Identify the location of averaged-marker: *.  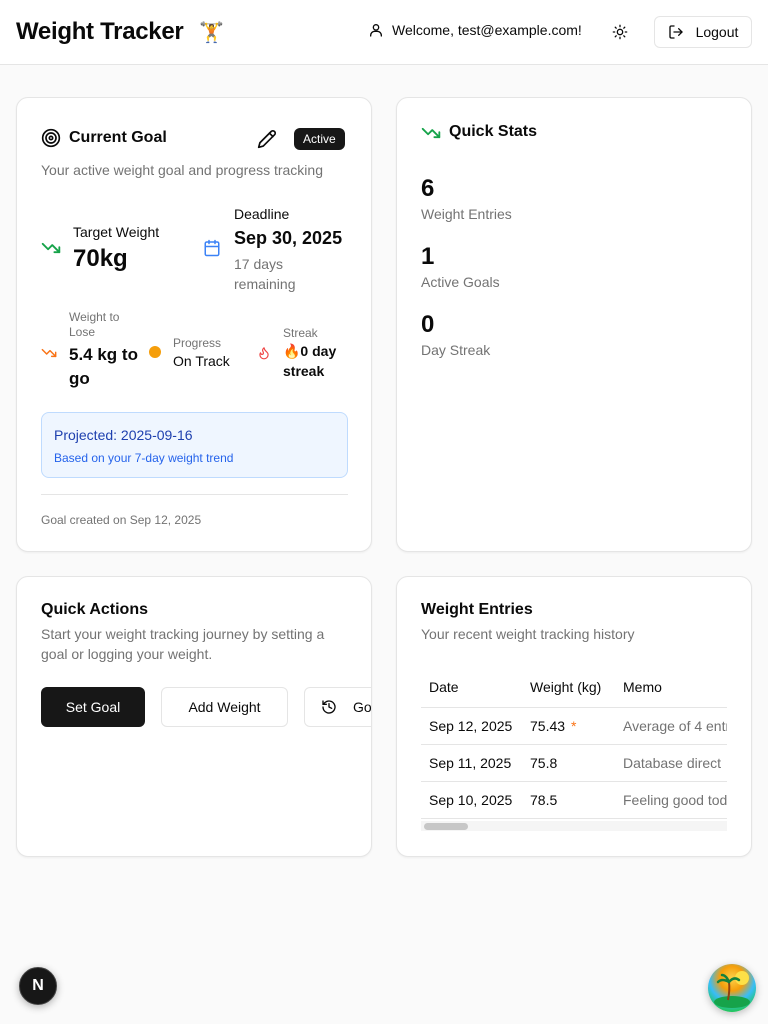
(573, 725).